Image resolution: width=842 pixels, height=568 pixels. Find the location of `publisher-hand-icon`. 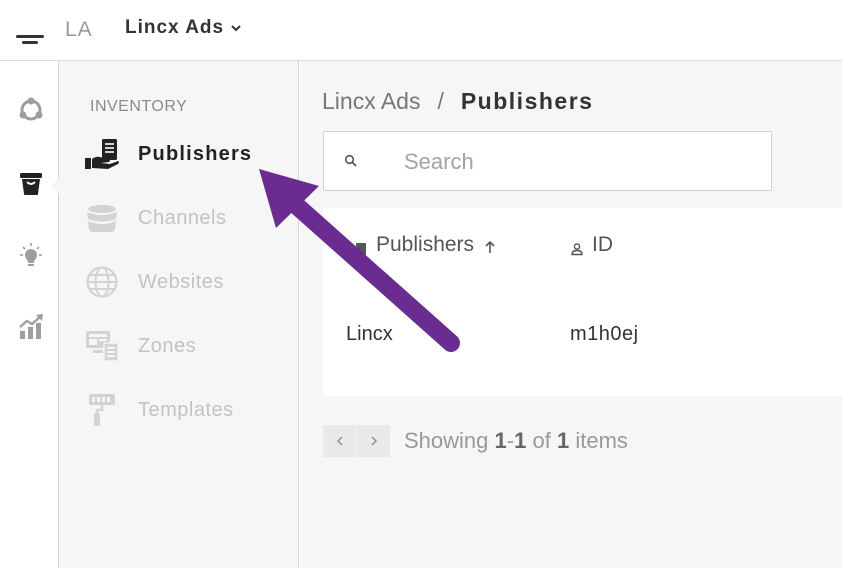

publisher-hand-icon is located at coordinates (102, 154).